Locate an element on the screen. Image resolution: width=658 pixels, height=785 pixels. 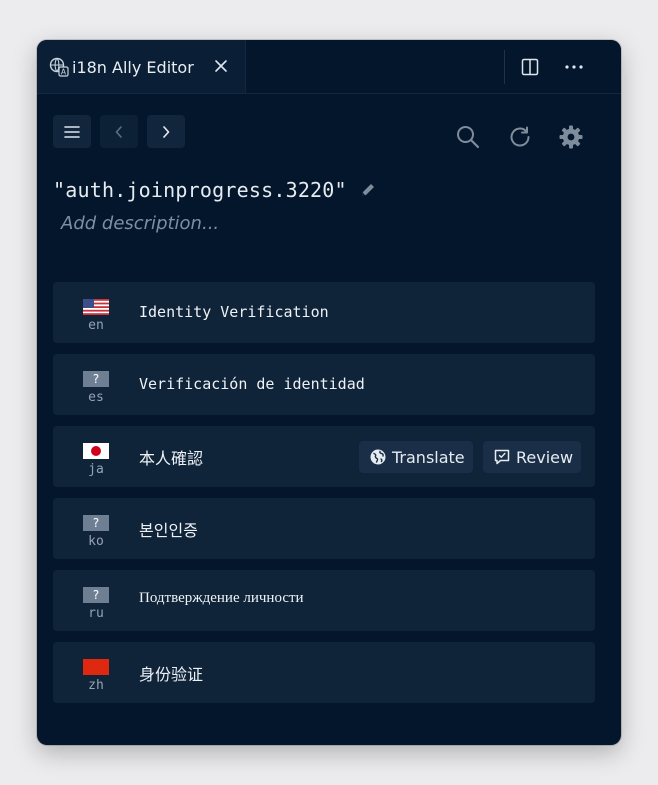
translate-button: Translate is located at coordinates (416, 457).